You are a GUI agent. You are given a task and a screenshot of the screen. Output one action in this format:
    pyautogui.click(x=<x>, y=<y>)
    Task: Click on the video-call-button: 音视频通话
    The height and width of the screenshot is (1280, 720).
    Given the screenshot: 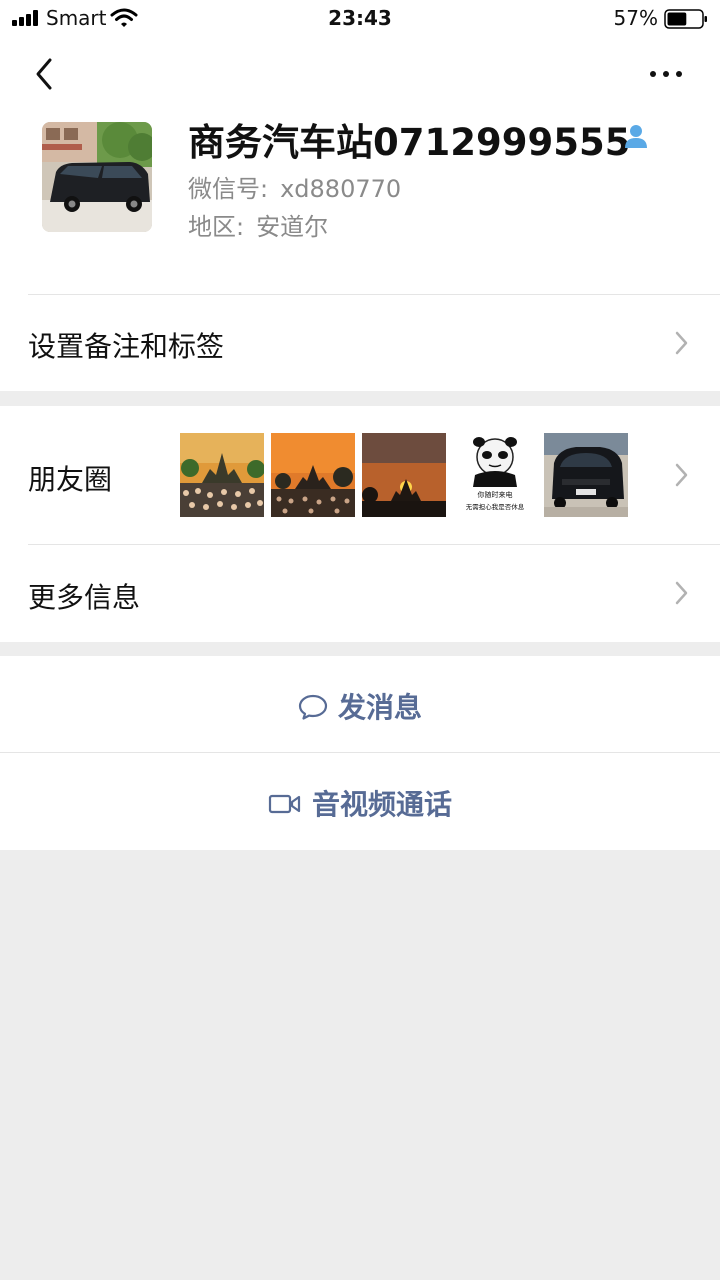 What is the action you would take?
    pyautogui.click(x=360, y=801)
    